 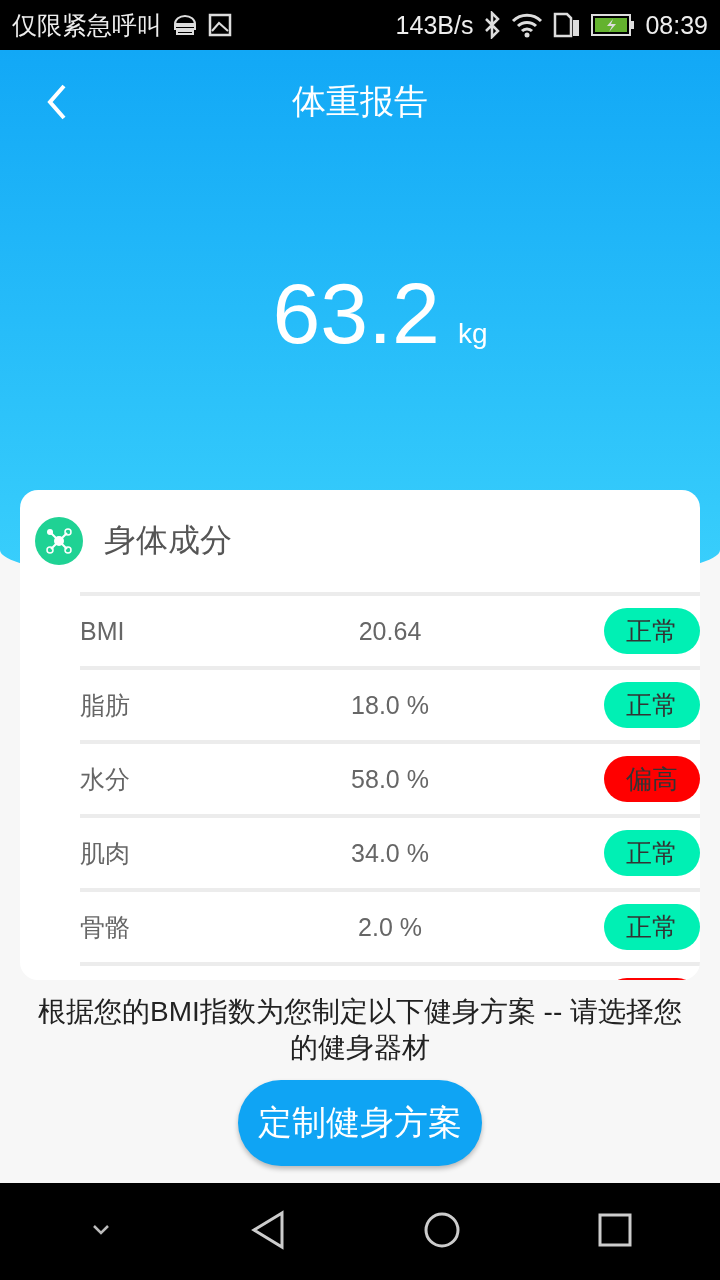 What do you see at coordinates (434, 25) in the screenshot?
I see `network-speed: 143B/s` at bounding box center [434, 25].